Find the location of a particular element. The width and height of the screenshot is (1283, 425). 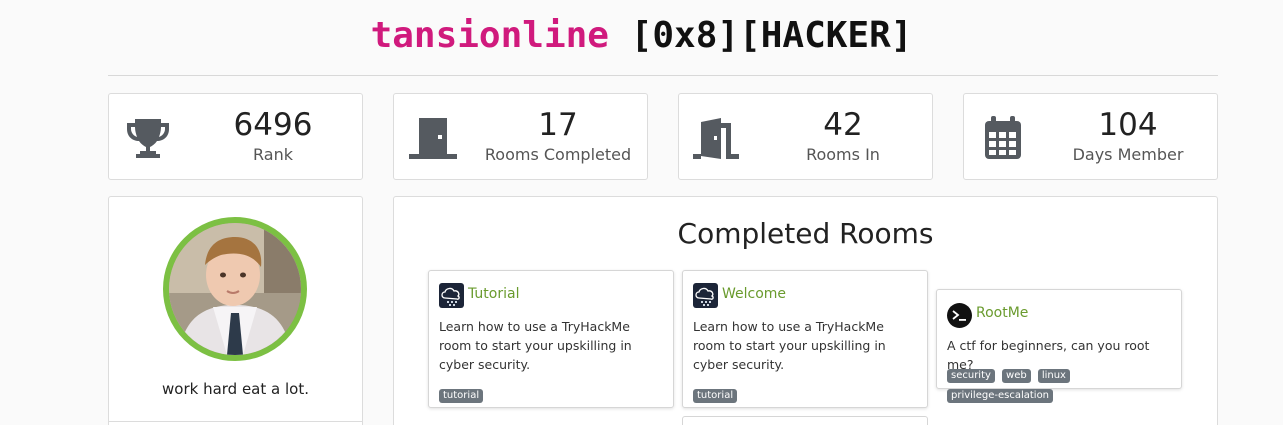

rooms-completed-value: 17 is located at coordinates (558, 125).